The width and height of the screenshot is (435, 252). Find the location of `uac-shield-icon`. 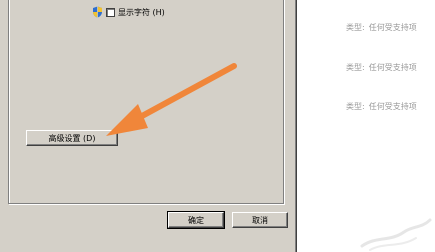

uac-shield-icon is located at coordinates (97, 12).